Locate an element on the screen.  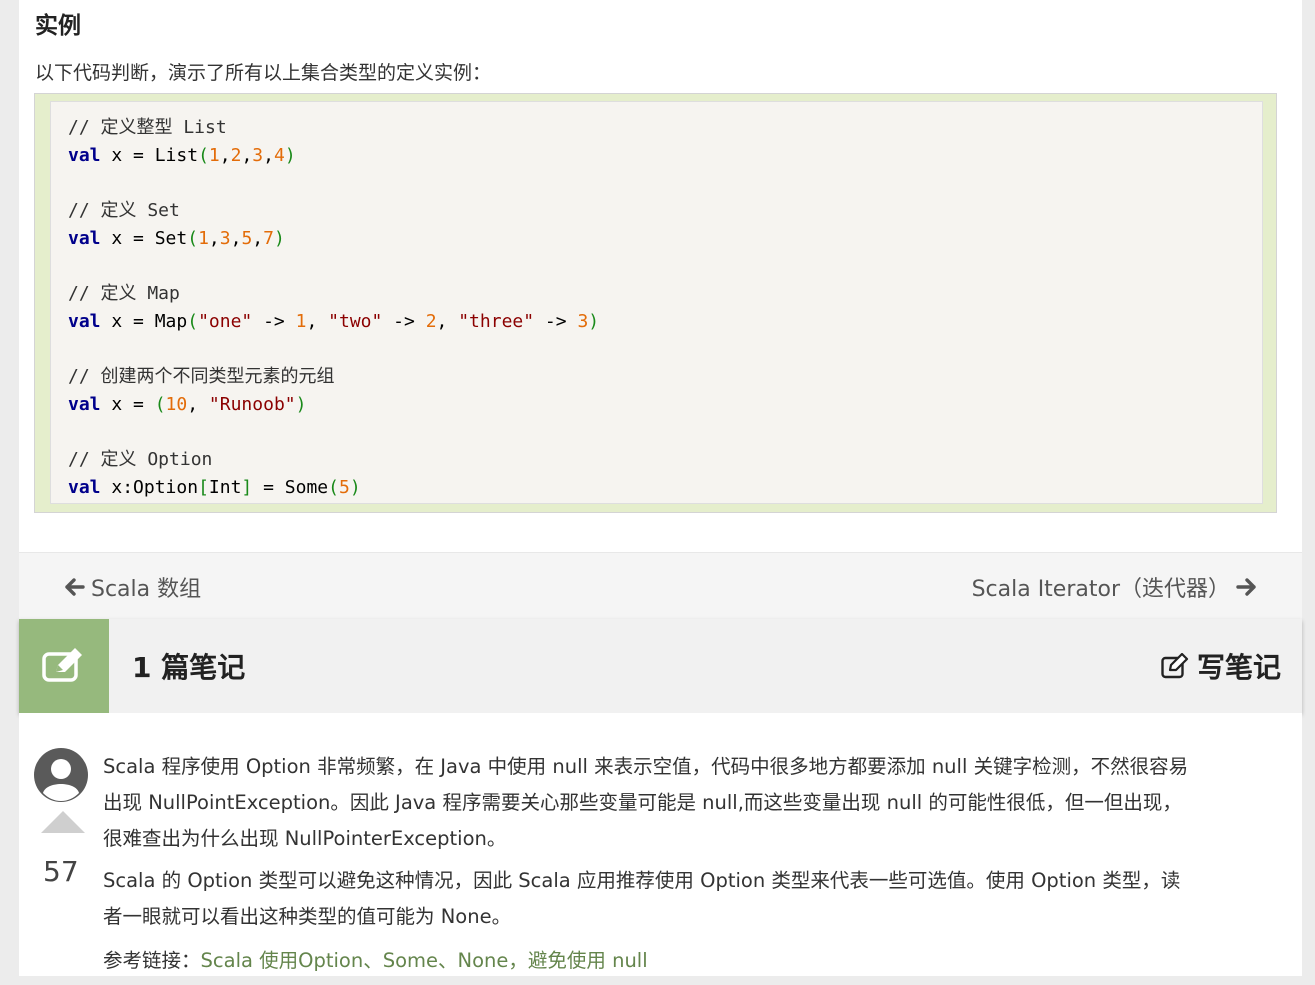
code-line: val x = (10, "Runoob") is located at coordinates (665, 405).